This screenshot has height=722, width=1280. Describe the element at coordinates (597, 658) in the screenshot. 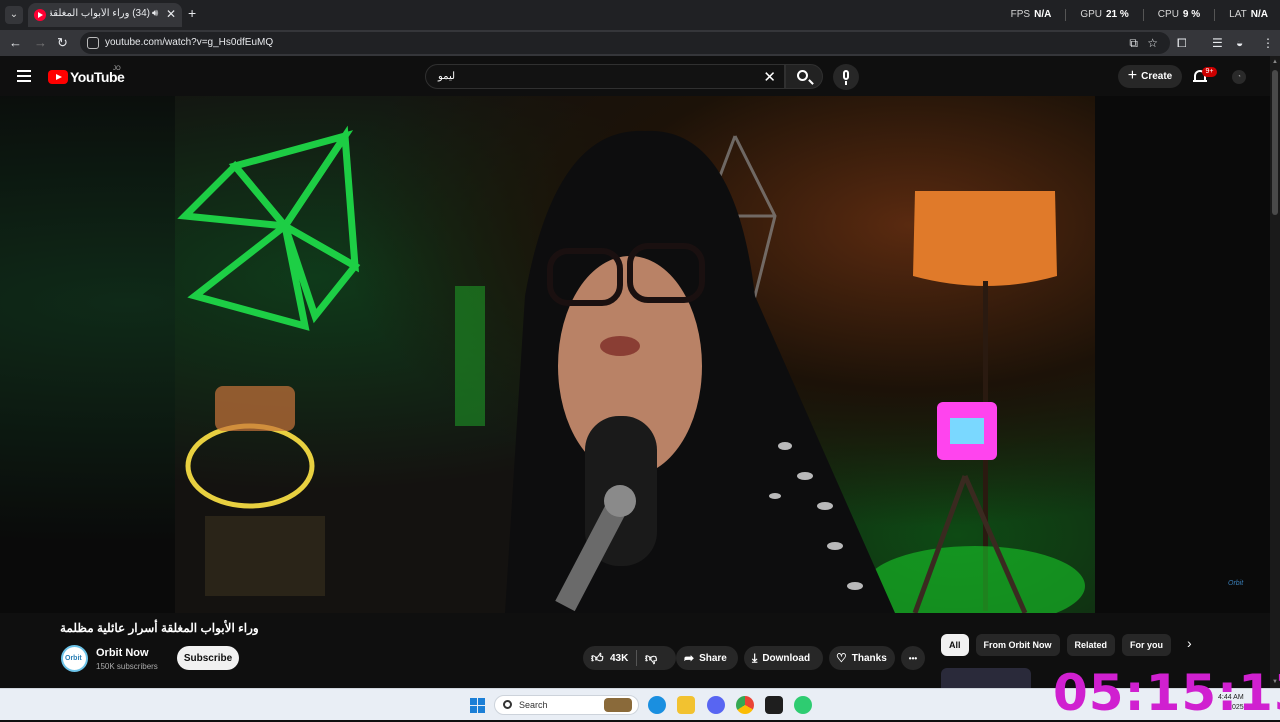

I see `thumbs-up-icon: 👍︎` at that location.